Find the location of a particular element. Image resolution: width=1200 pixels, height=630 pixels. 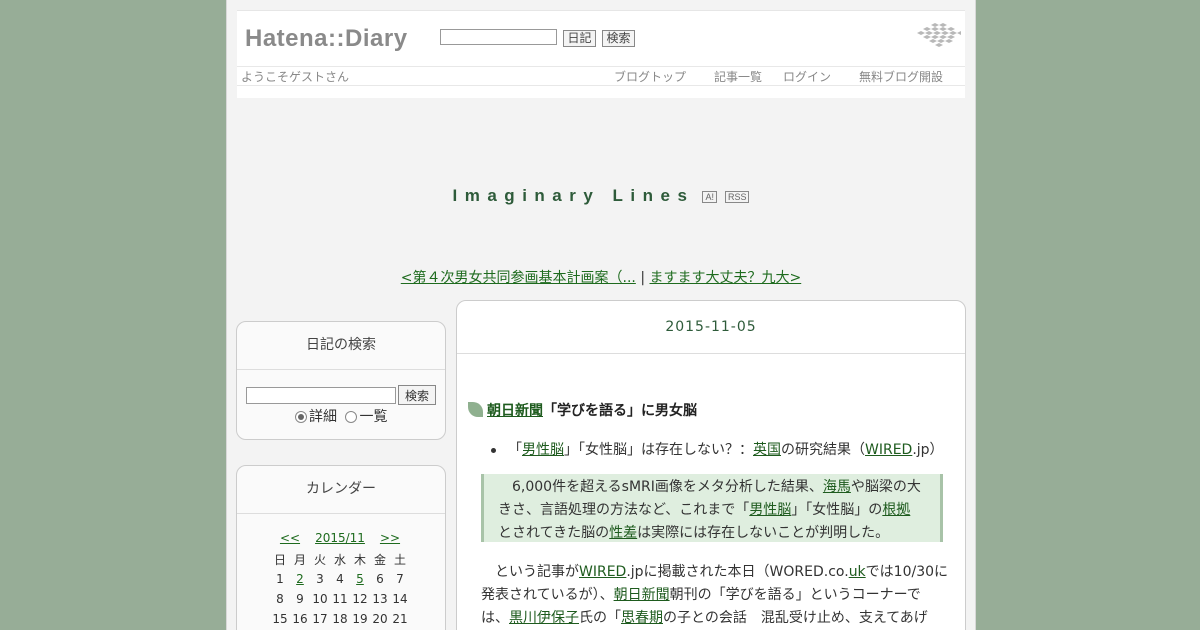

weekday: 火 is located at coordinates (319, 559).